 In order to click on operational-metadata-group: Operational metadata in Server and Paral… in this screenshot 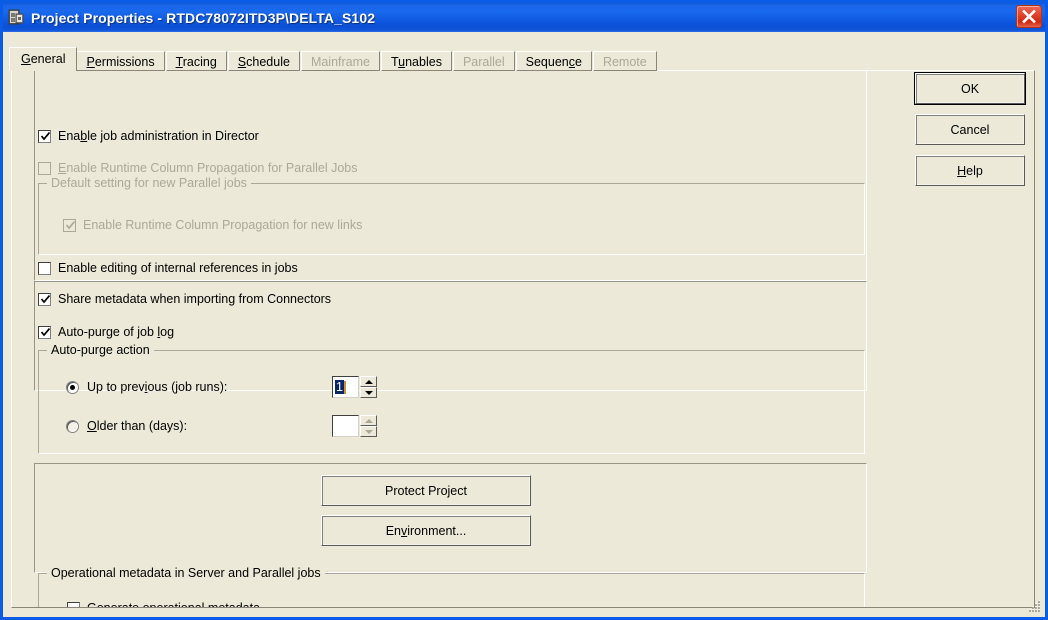, I will do `click(451, 587)`.